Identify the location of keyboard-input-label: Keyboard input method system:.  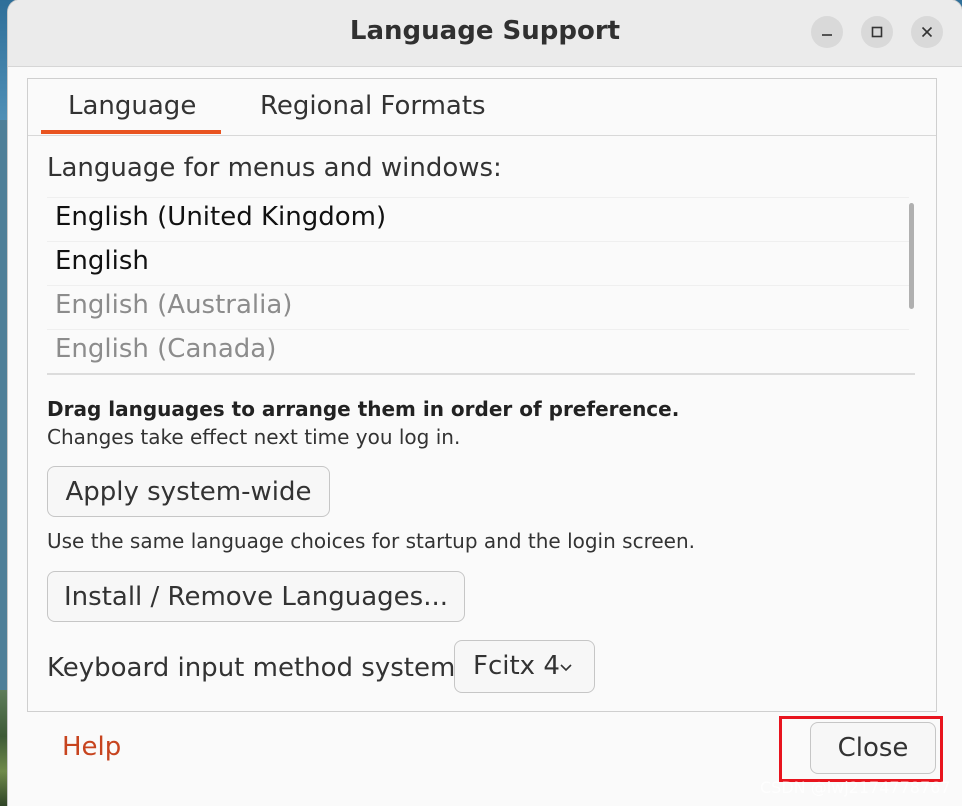
(256, 668).